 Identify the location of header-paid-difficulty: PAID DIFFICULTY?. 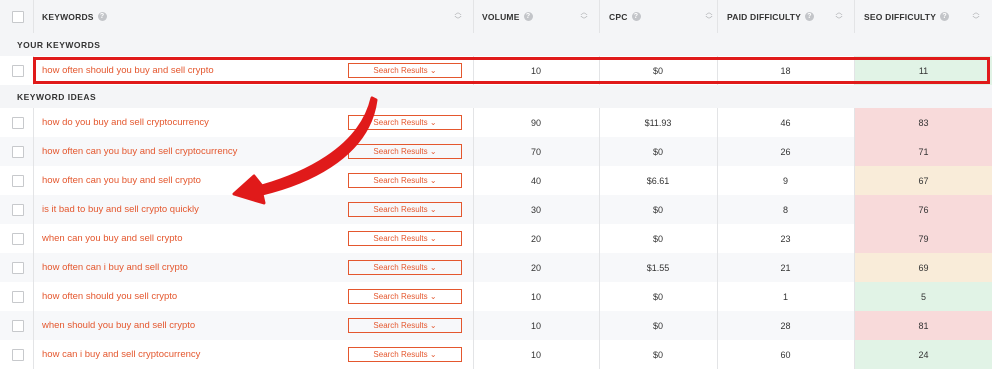
(770, 16).